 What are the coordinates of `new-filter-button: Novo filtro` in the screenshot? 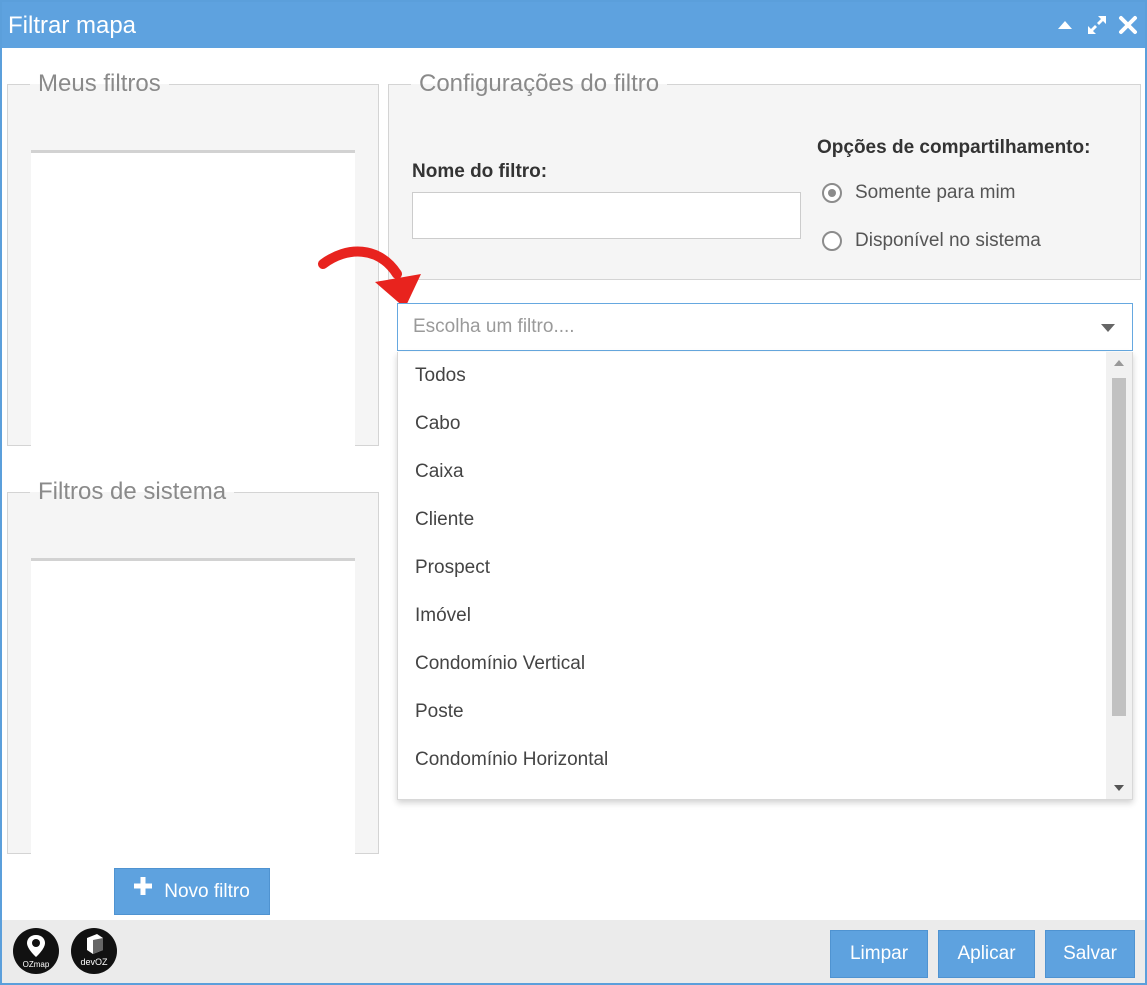 It's located at (192, 891).